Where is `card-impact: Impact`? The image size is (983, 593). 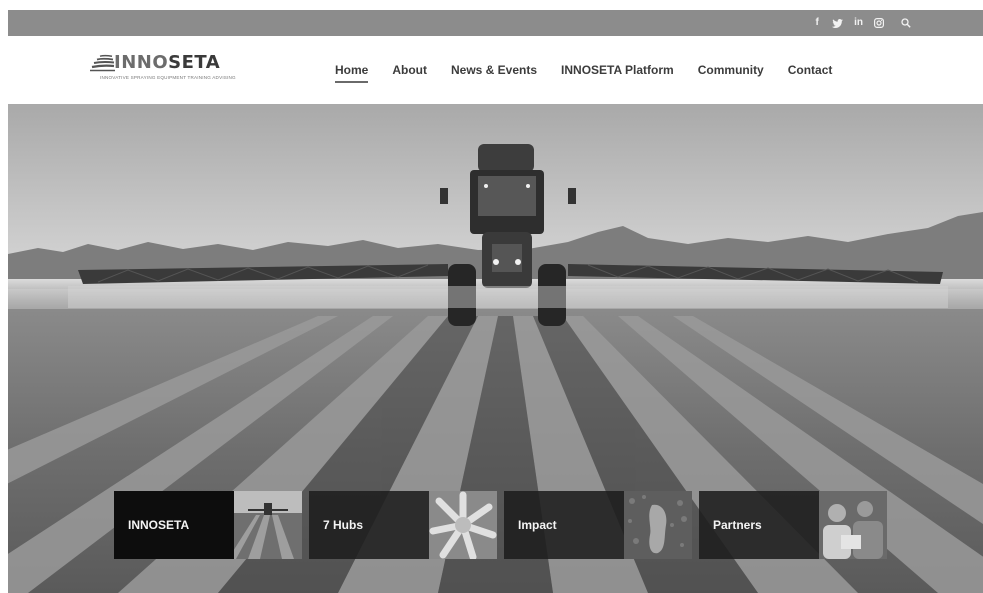
card-impact: Impact is located at coordinates (598, 525).